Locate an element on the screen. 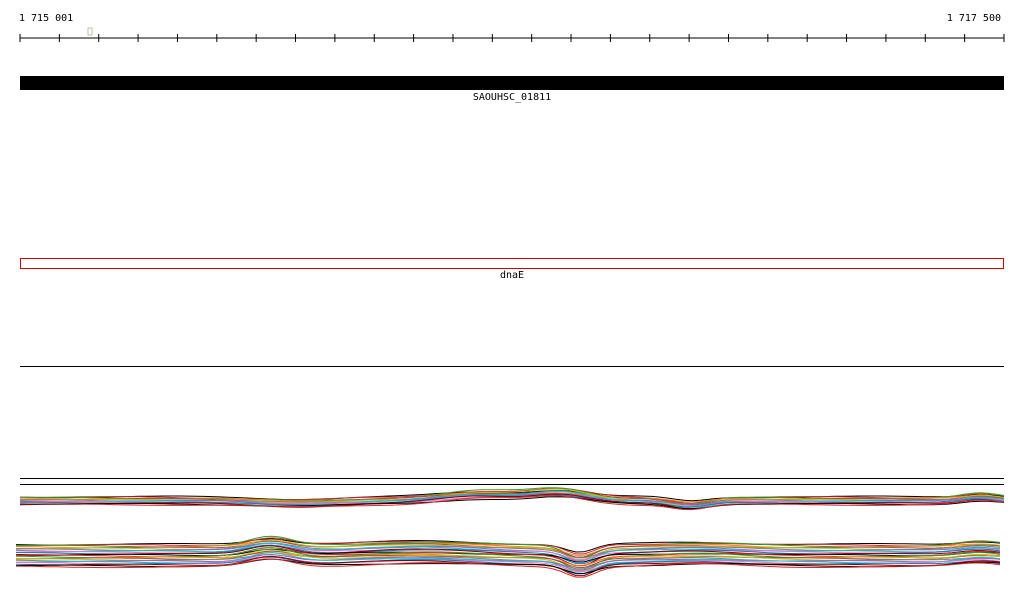  coverage-tracks is located at coordinates (510, 532).